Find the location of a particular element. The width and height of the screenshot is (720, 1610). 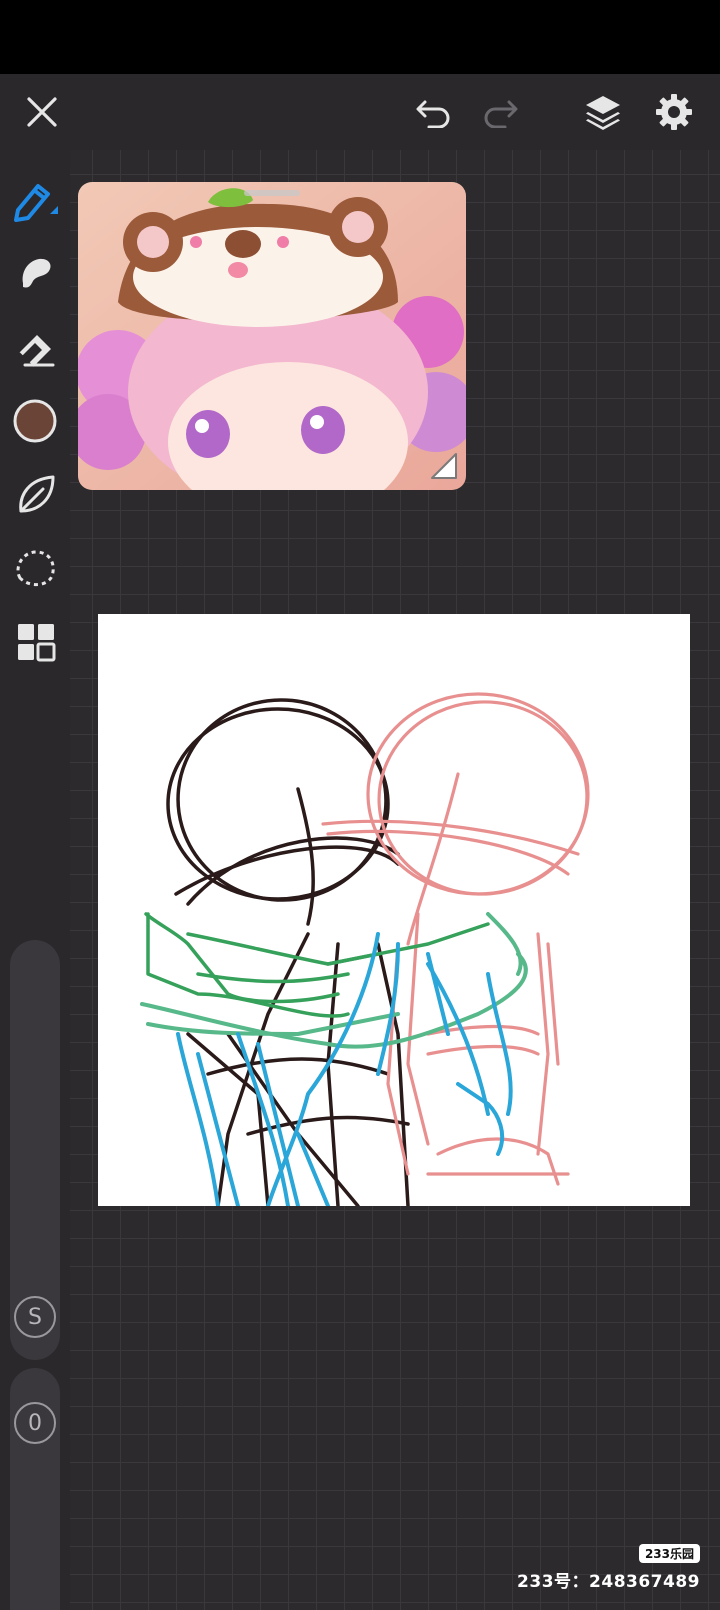

top-toolbar is located at coordinates (360, 112).